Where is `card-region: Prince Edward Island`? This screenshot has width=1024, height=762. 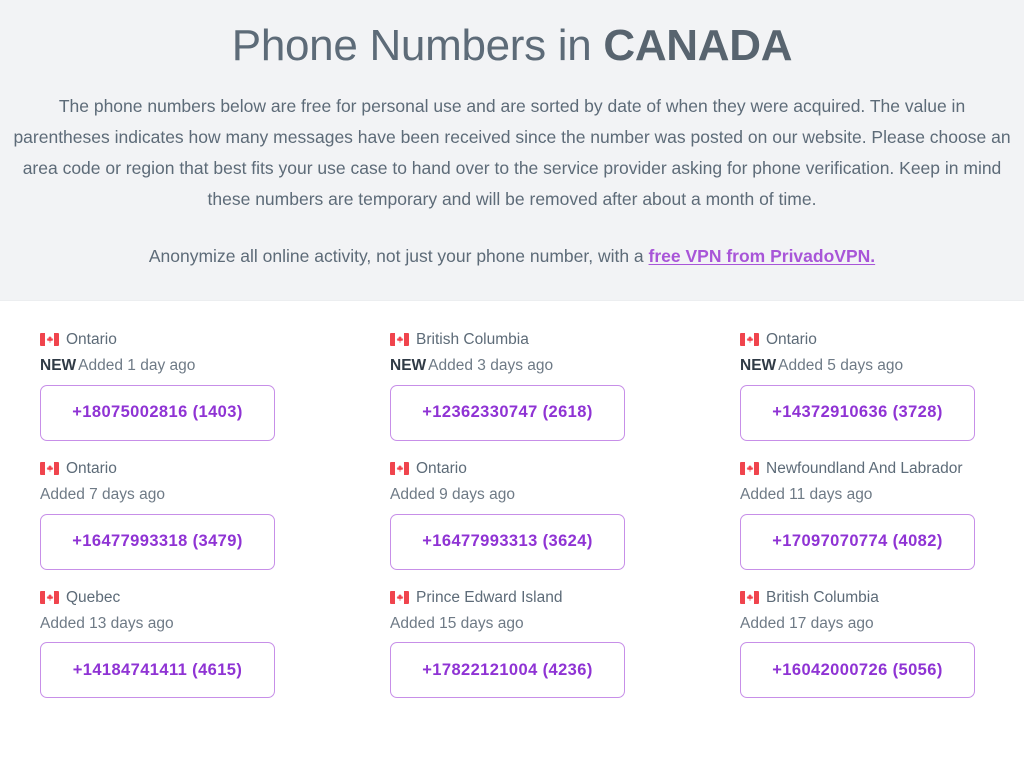
card-region: Prince Edward Island is located at coordinates (555, 598).